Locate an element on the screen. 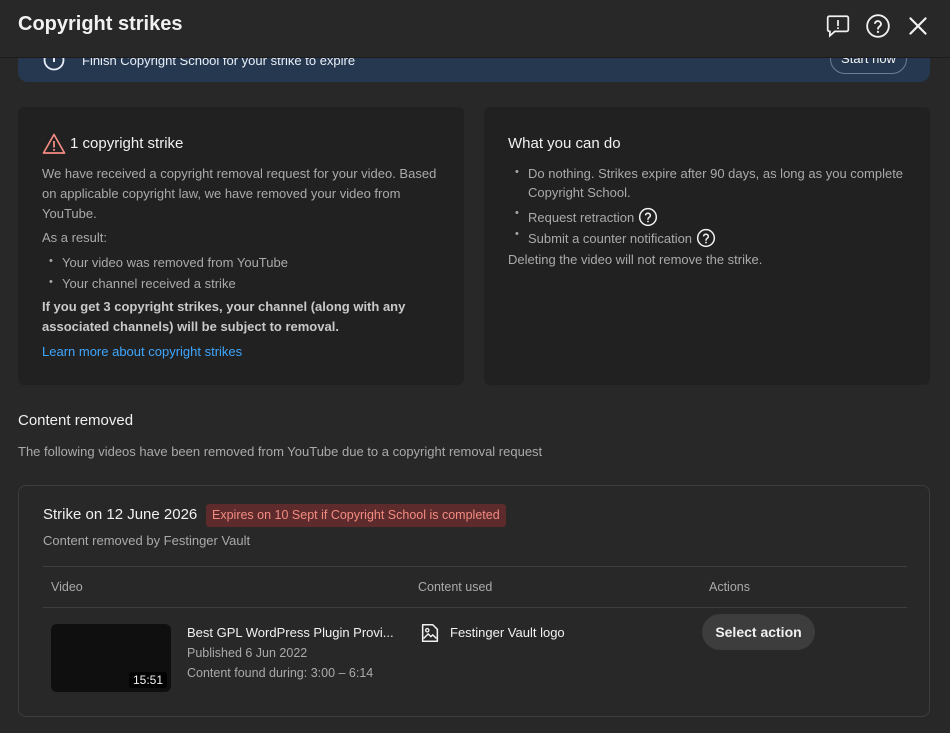 The width and height of the screenshot is (950, 733). counter-notification-label: Submit a counter notification is located at coordinates (610, 238).